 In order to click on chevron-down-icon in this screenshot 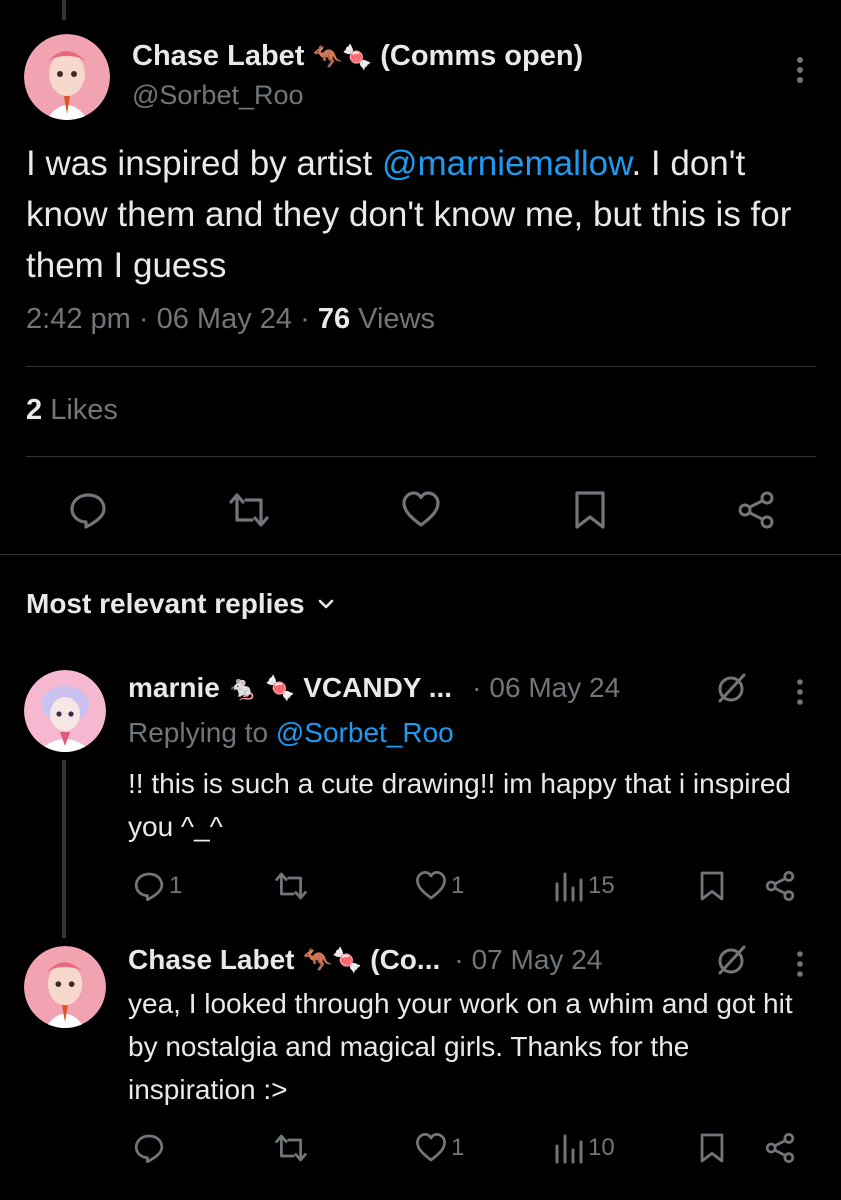, I will do `click(326, 604)`.